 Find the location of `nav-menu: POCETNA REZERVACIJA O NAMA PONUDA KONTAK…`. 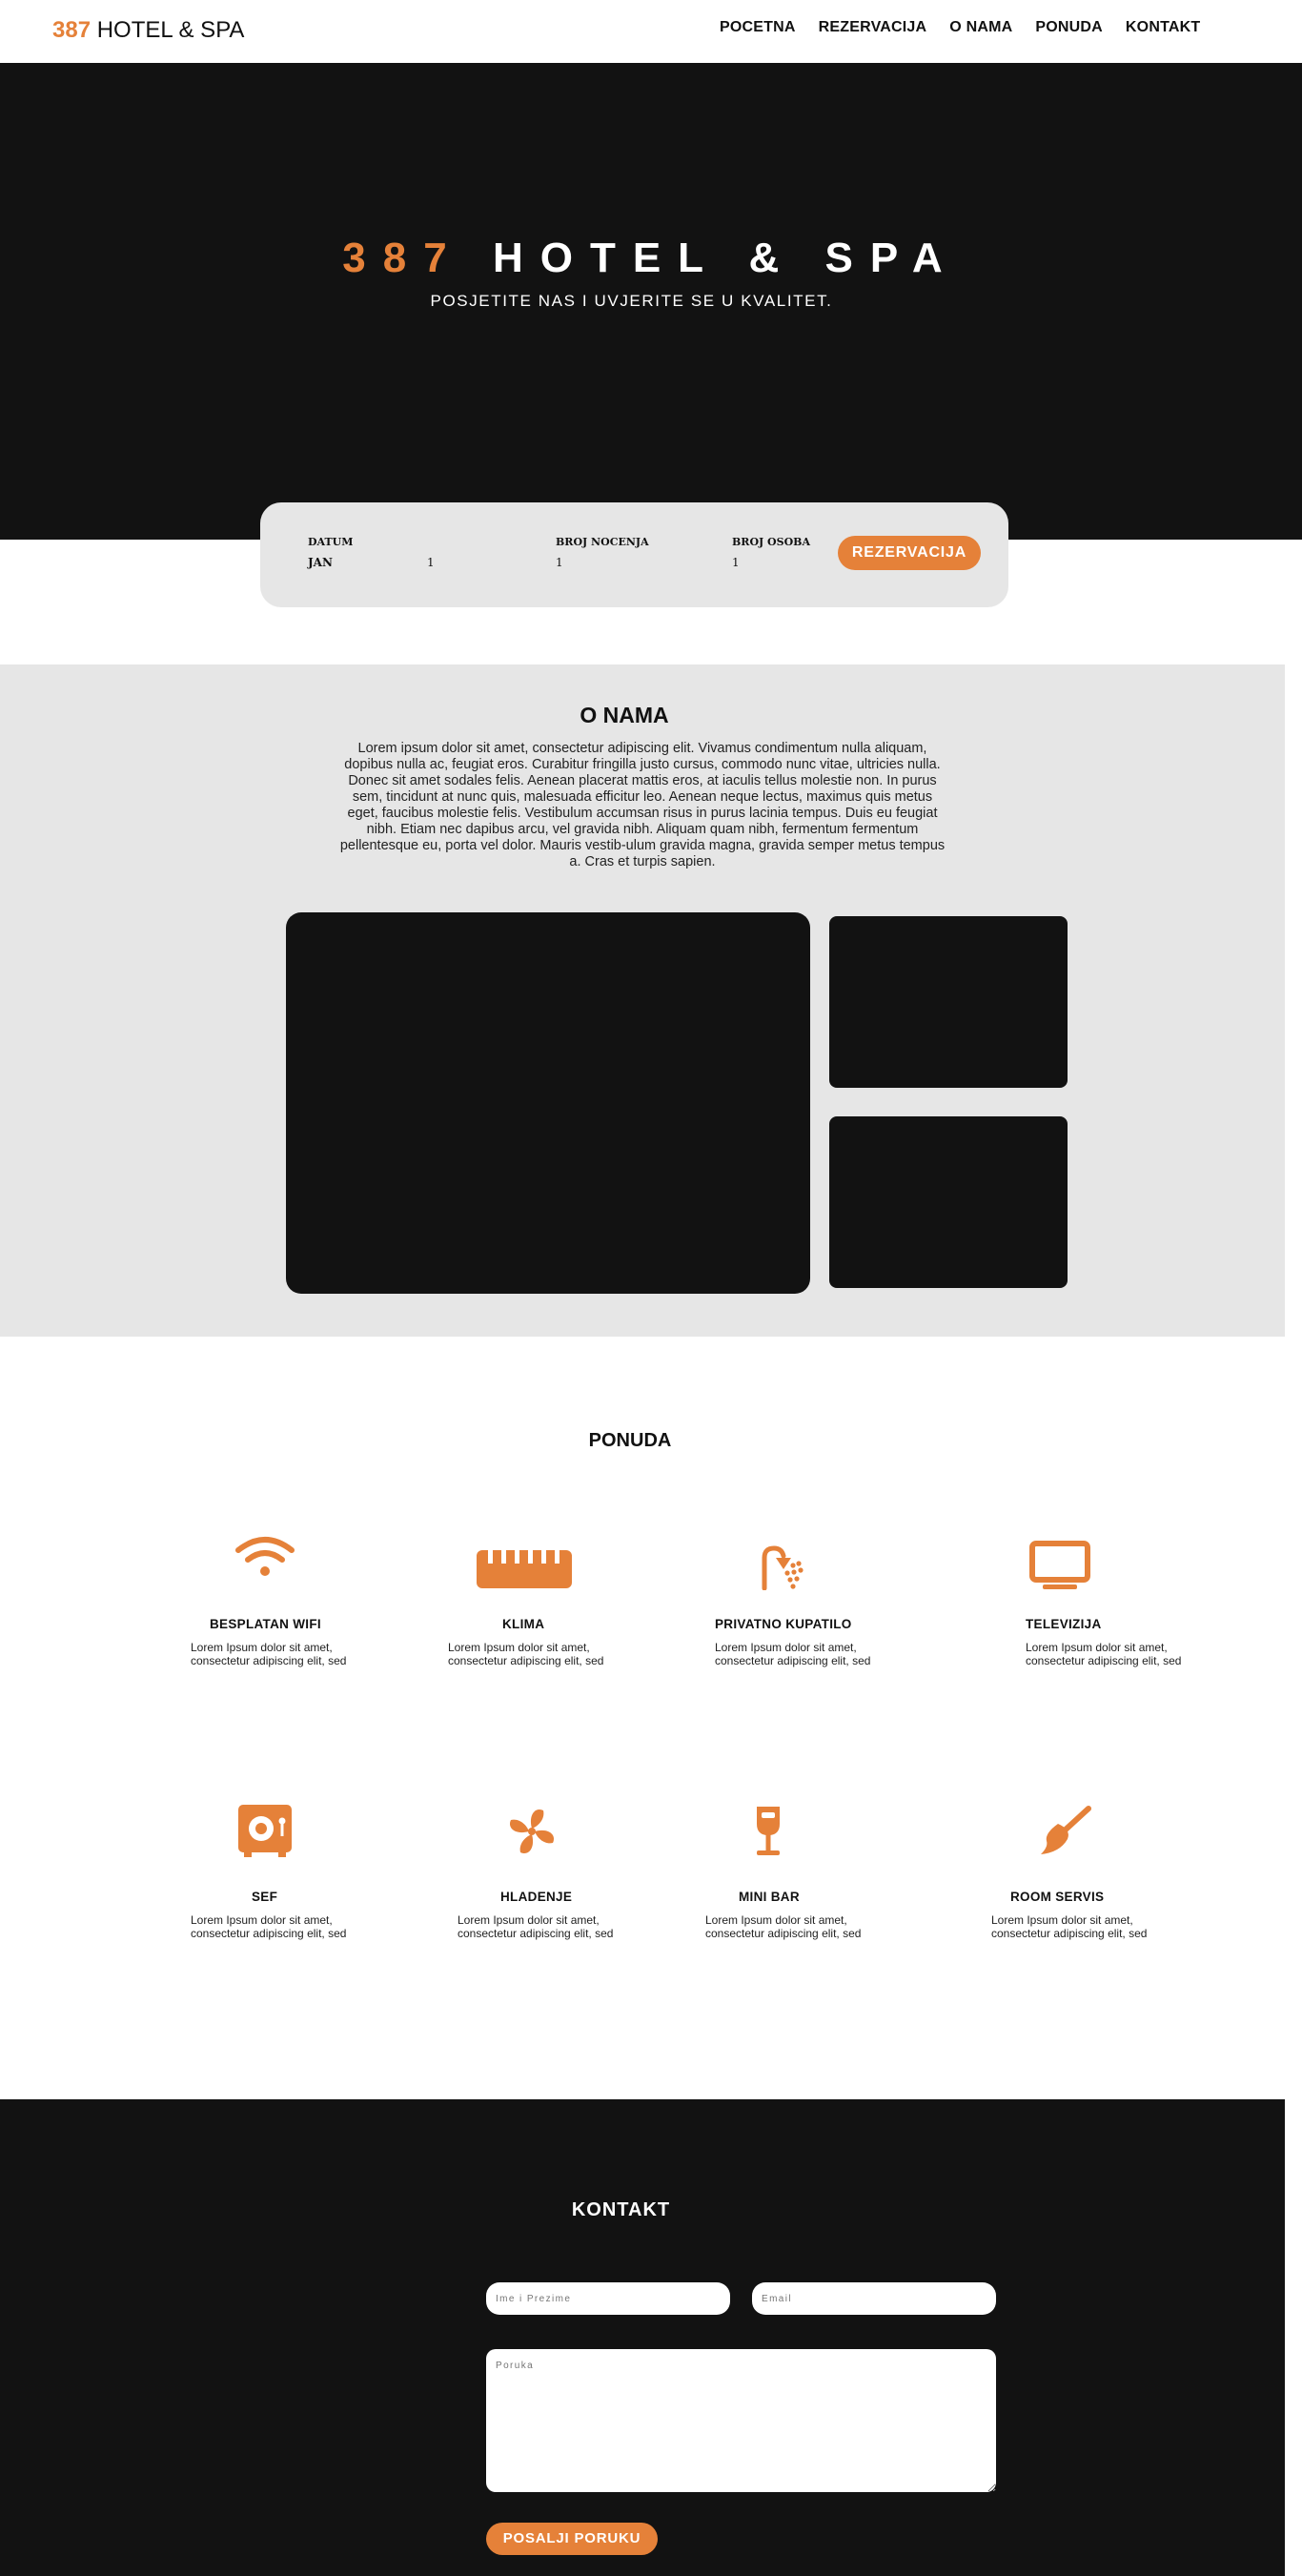

nav-menu: POCETNA REZERVACIJA O NAMA PONUDA KONTAK… is located at coordinates (960, 27).